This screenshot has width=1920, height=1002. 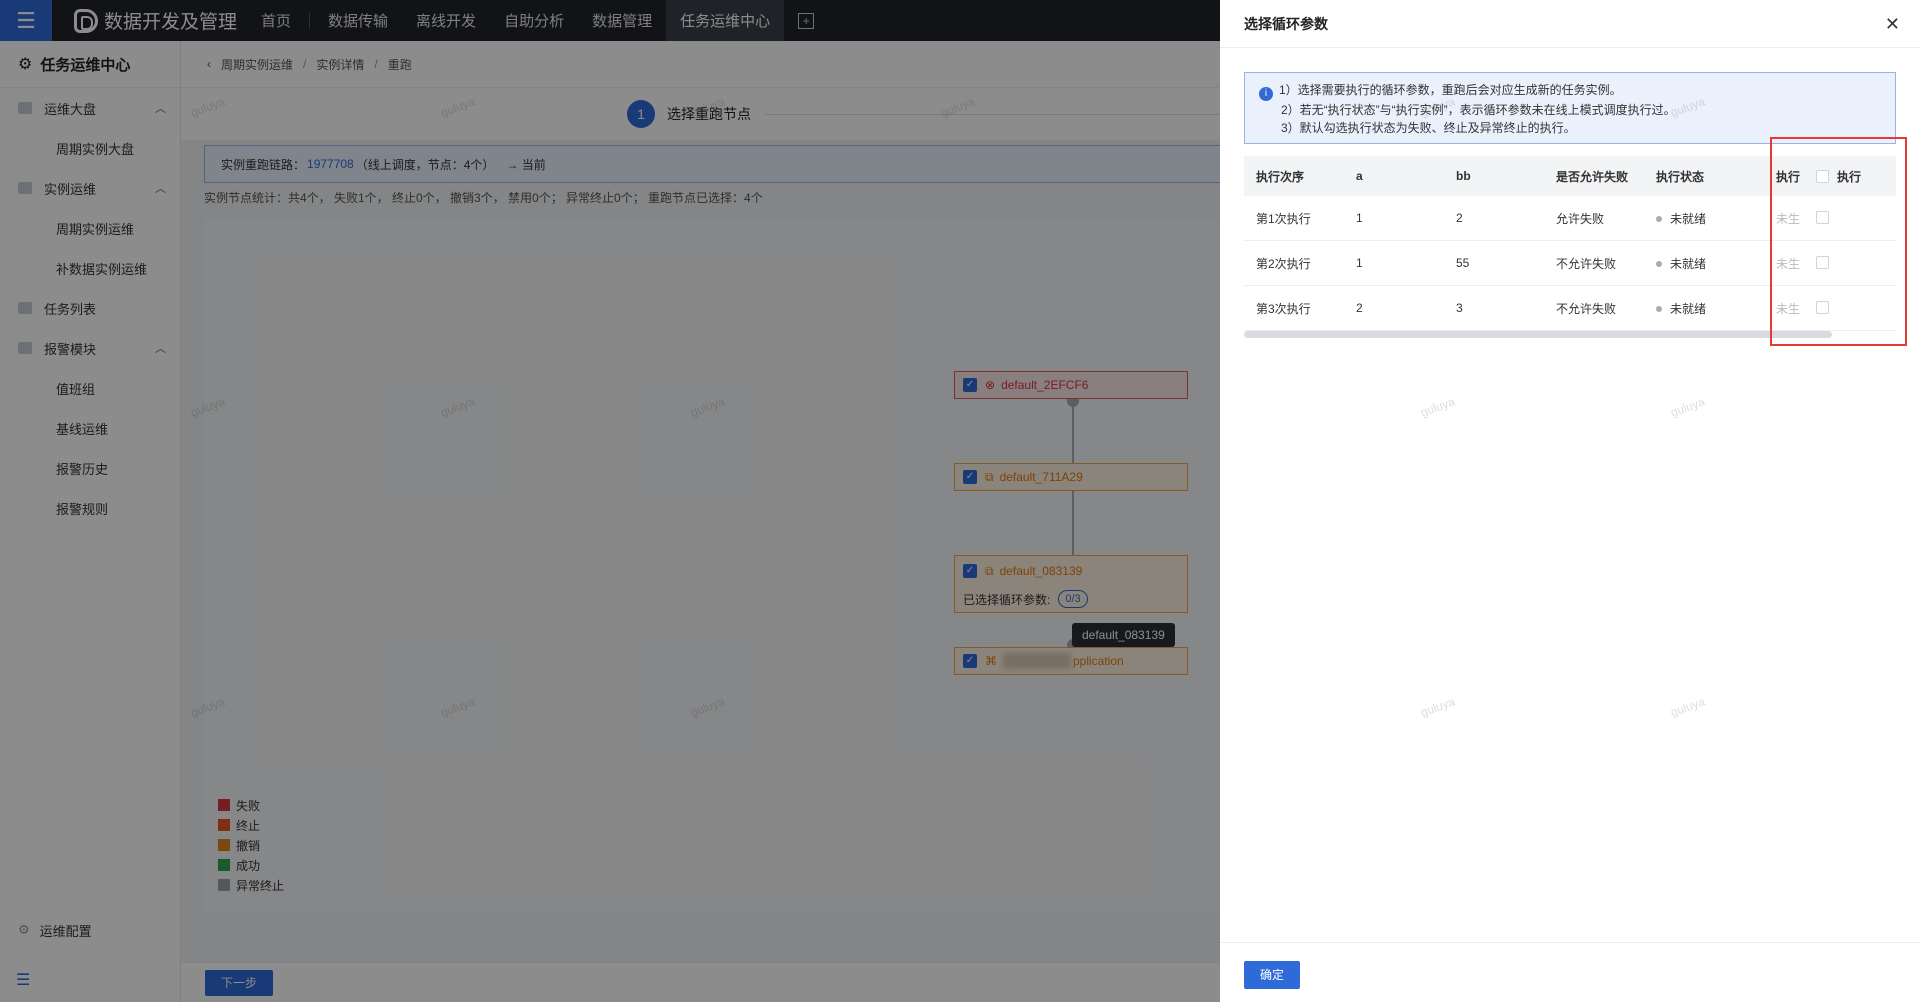 I want to click on cell: 第2次执行, so click(x=1283, y=263).